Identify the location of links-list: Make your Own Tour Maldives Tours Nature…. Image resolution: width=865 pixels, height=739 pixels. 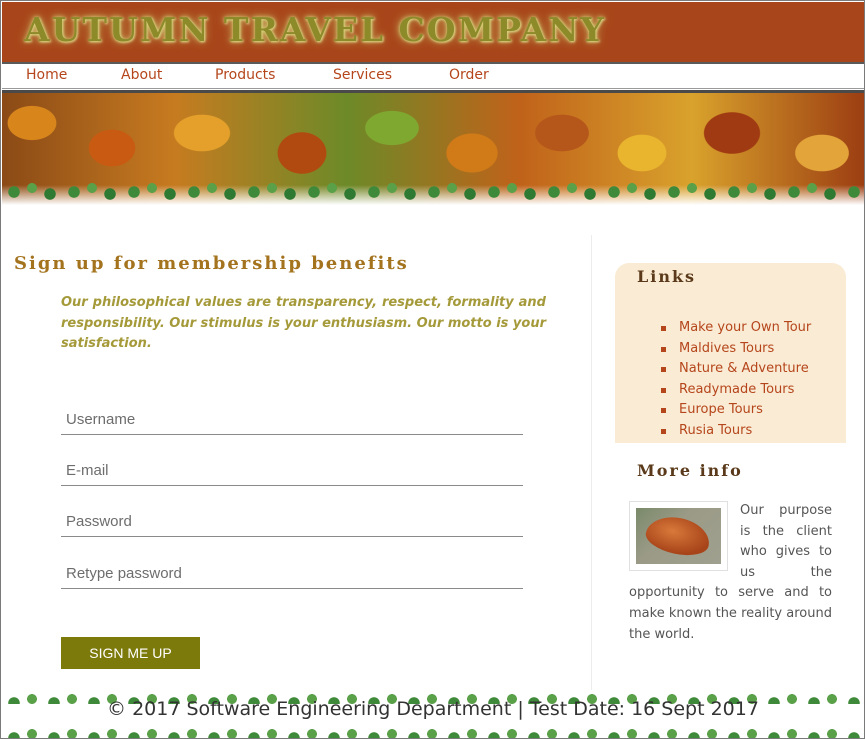
(736, 382).